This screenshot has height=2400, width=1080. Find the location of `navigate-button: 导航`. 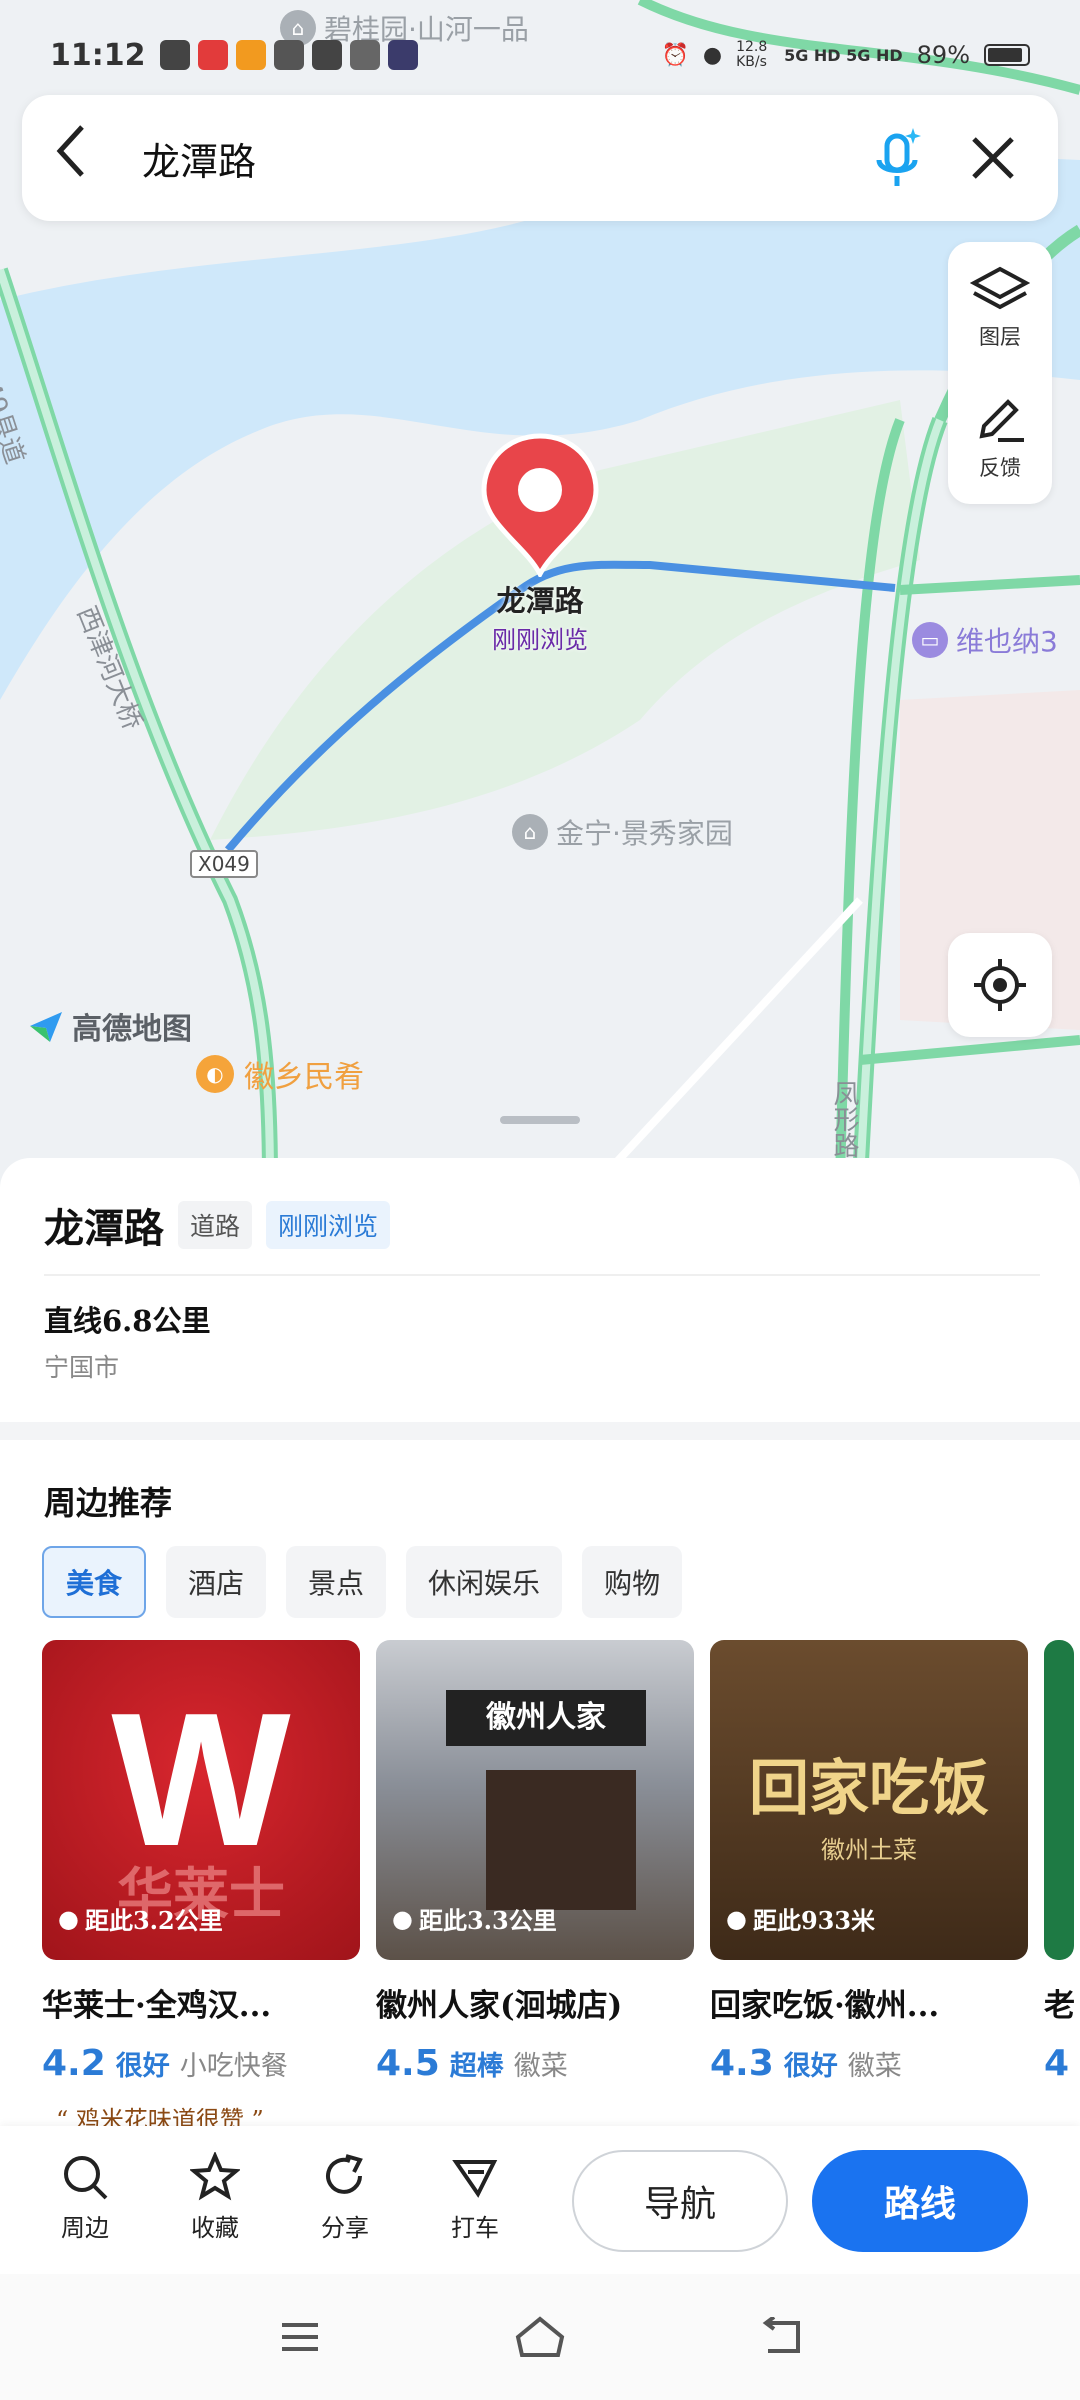

navigate-button: 导航 is located at coordinates (680, 2201).